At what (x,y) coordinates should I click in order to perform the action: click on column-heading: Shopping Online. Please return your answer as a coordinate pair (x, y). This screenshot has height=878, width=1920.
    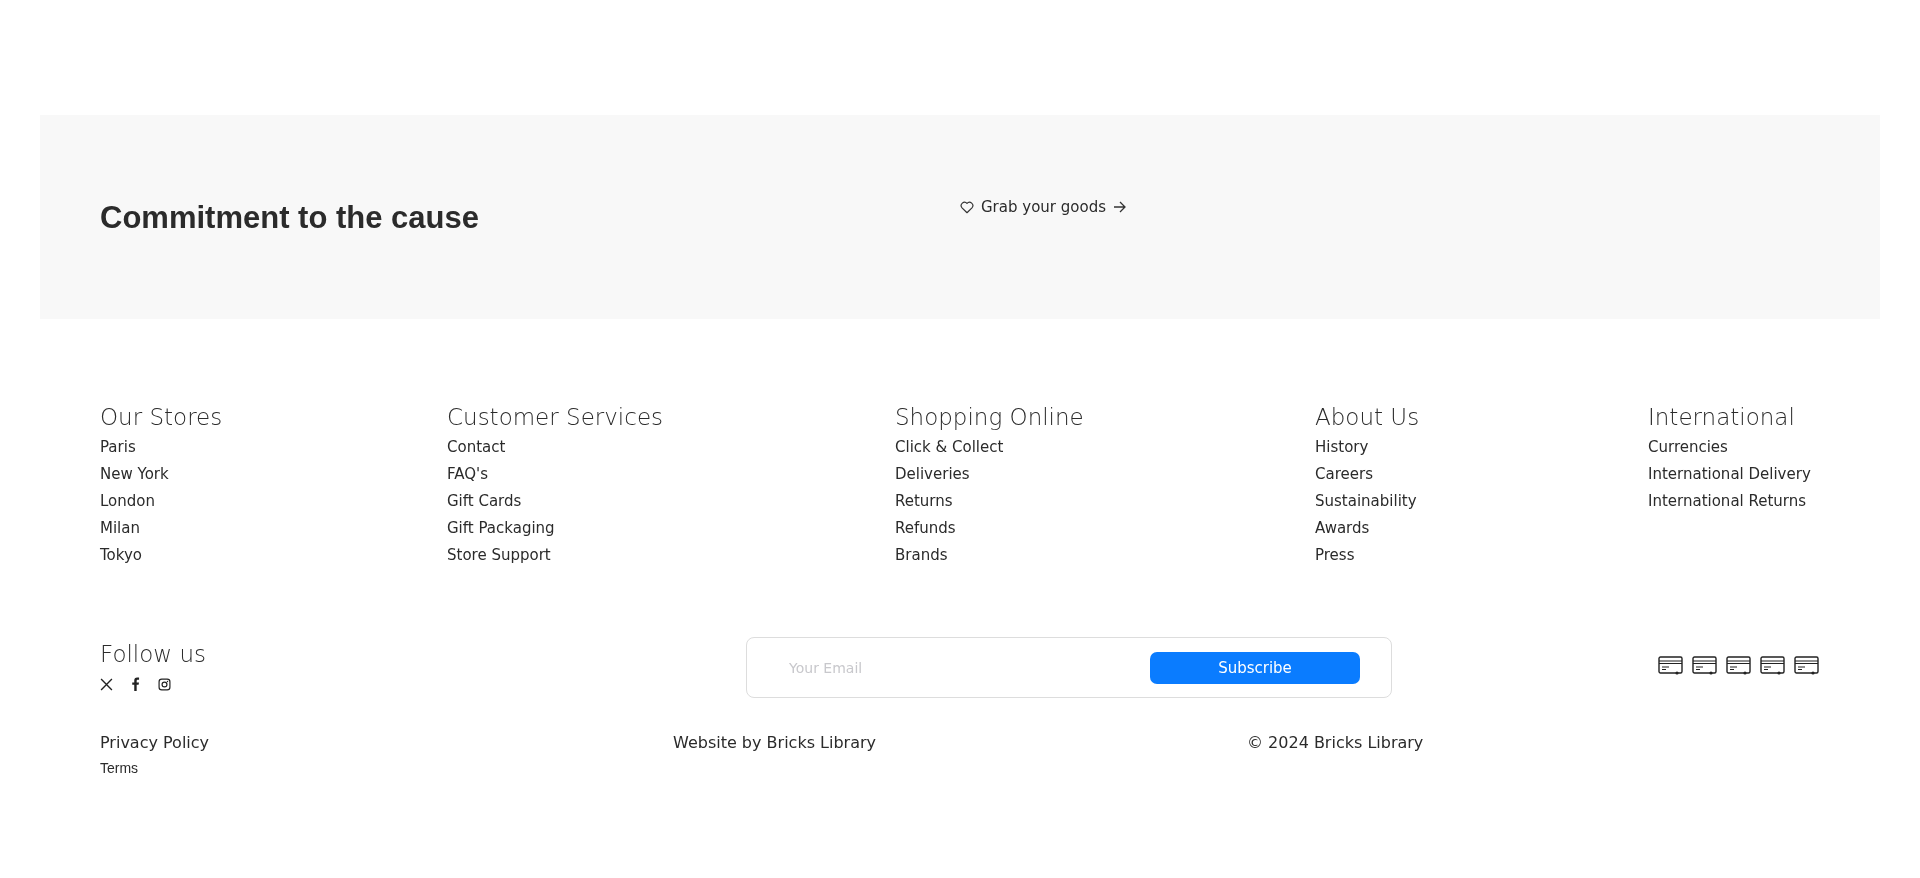
    Looking at the image, I should click on (989, 417).